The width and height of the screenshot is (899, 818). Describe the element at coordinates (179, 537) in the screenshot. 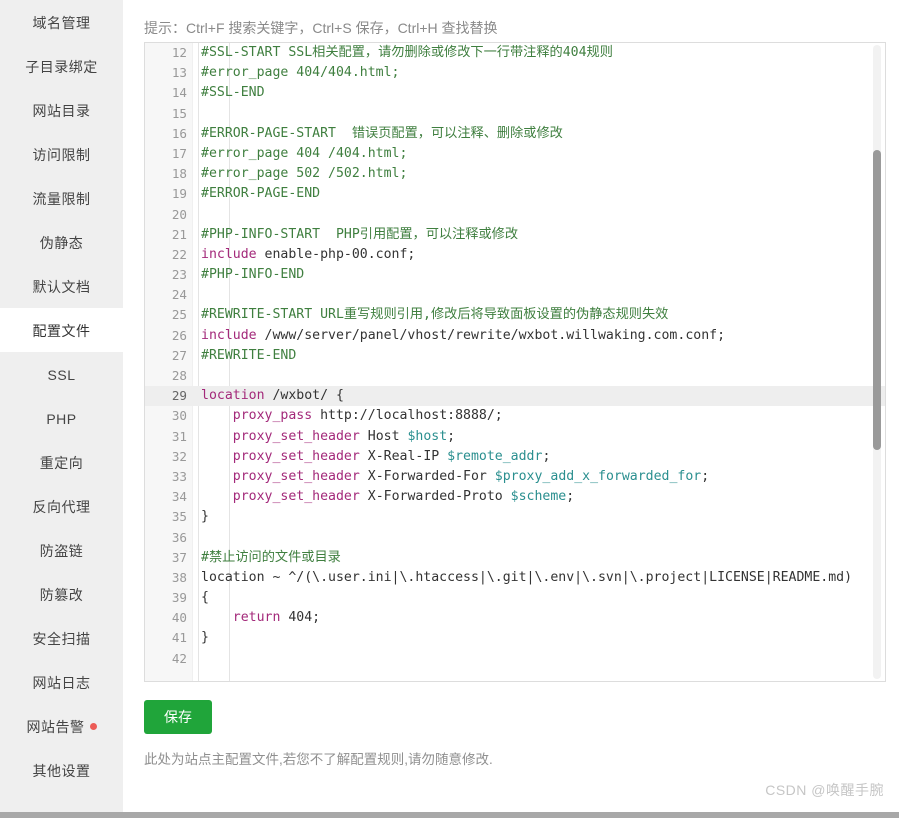

I see `line-number: 36` at that location.